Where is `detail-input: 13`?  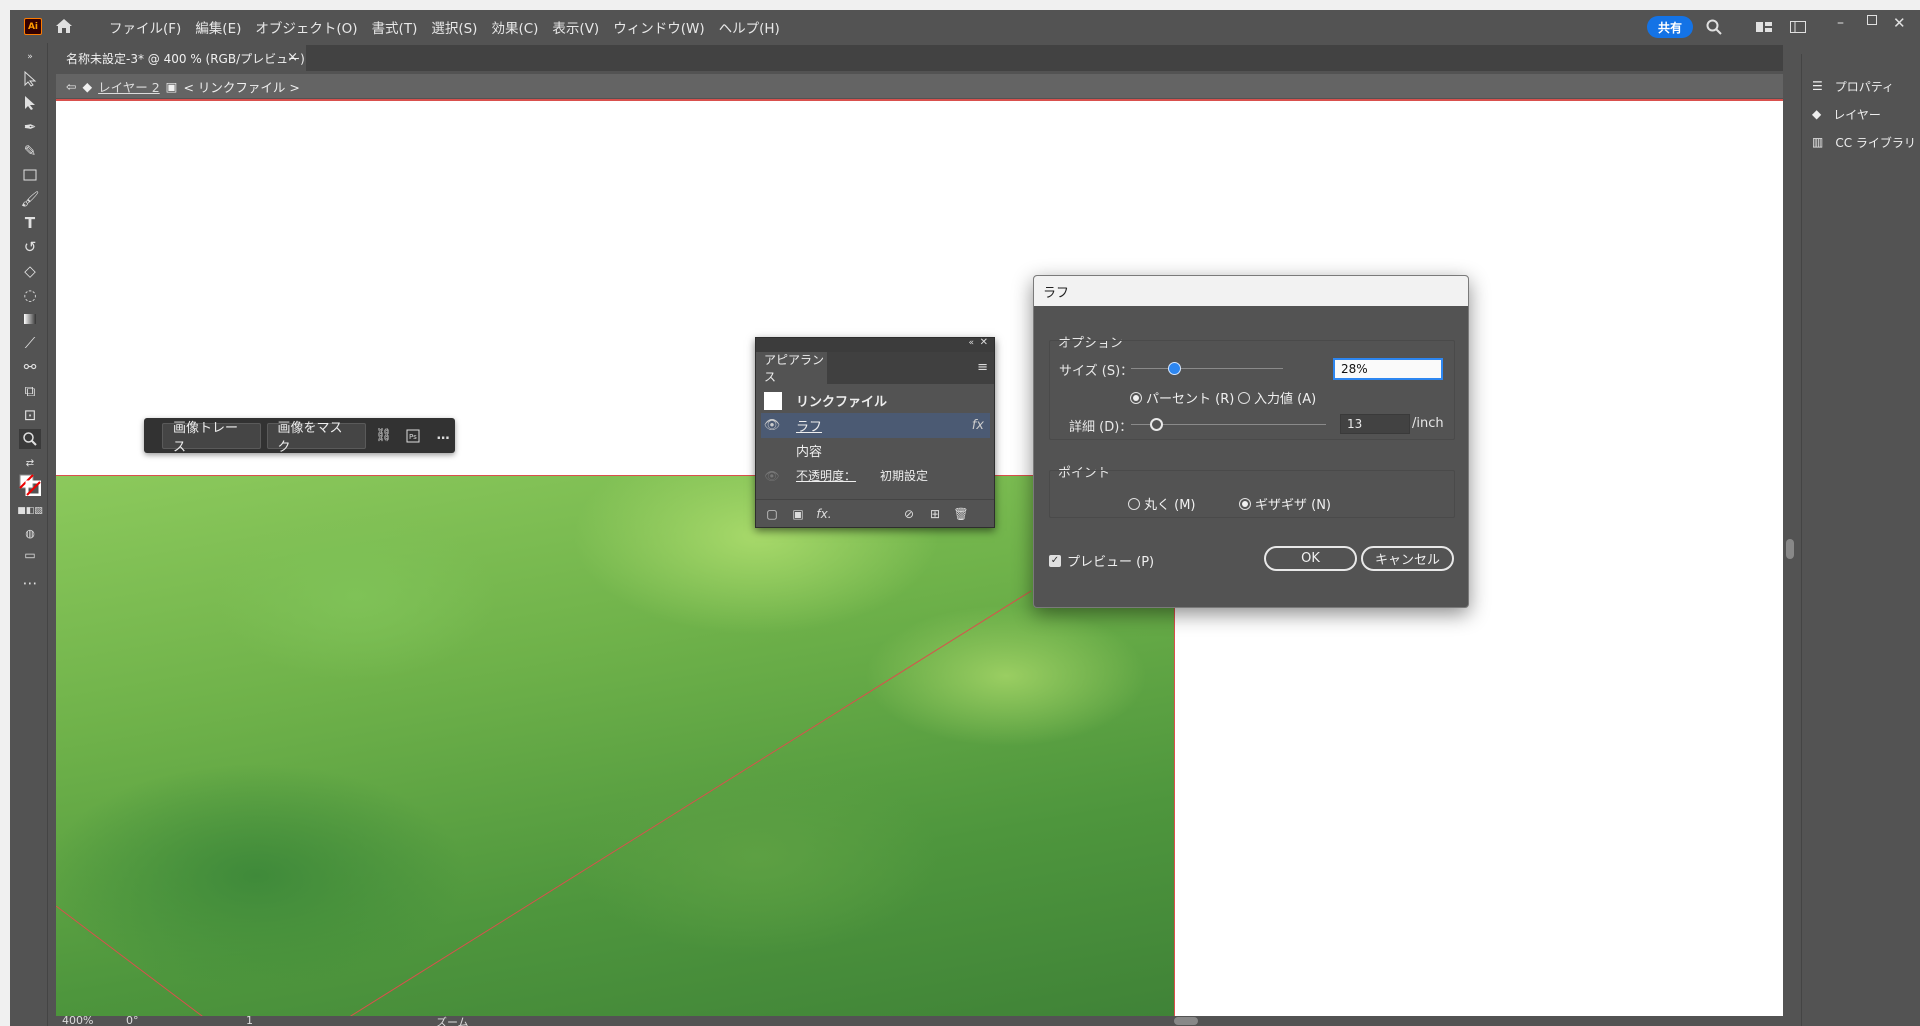
detail-input: 13 is located at coordinates (1375, 424).